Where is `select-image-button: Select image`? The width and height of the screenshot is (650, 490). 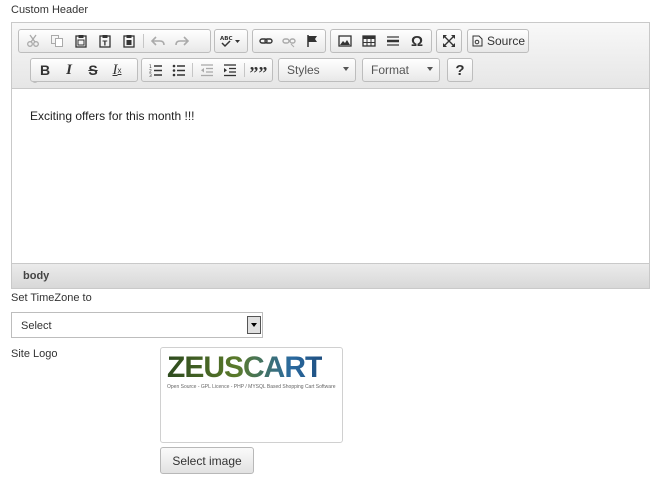 select-image-button: Select image is located at coordinates (207, 460).